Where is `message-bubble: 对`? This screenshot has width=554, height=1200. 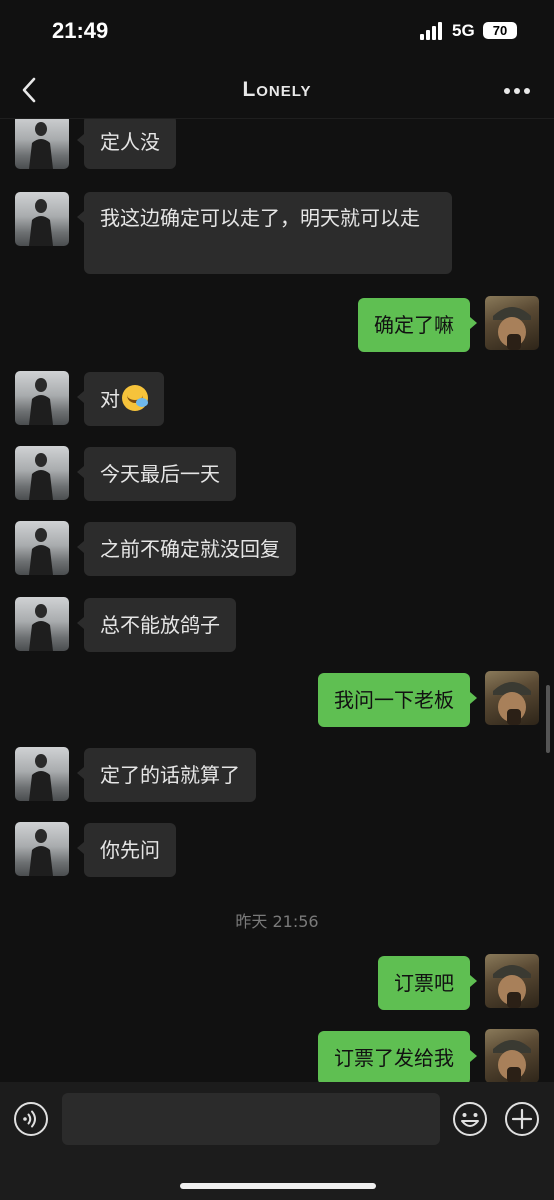
message-bubble: 对 is located at coordinates (120, 399).